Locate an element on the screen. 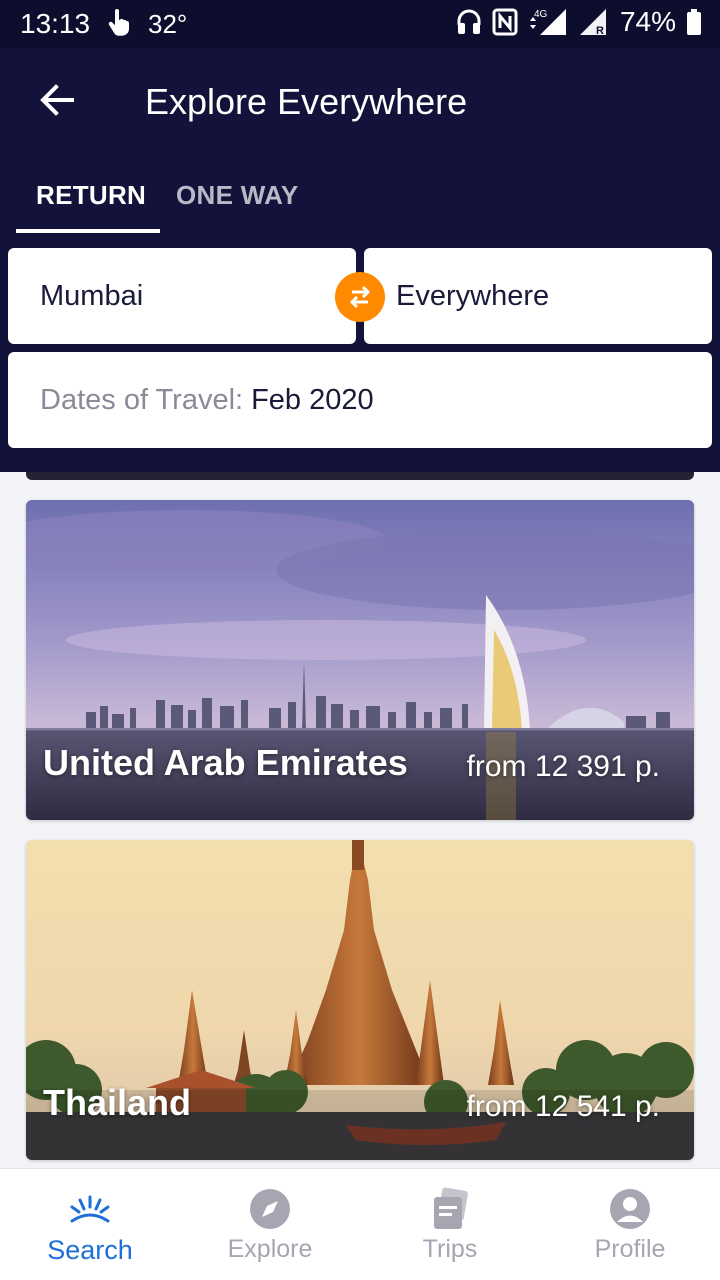 The width and height of the screenshot is (720, 1280). nav-label-explore: Explore is located at coordinates (270, 1249).